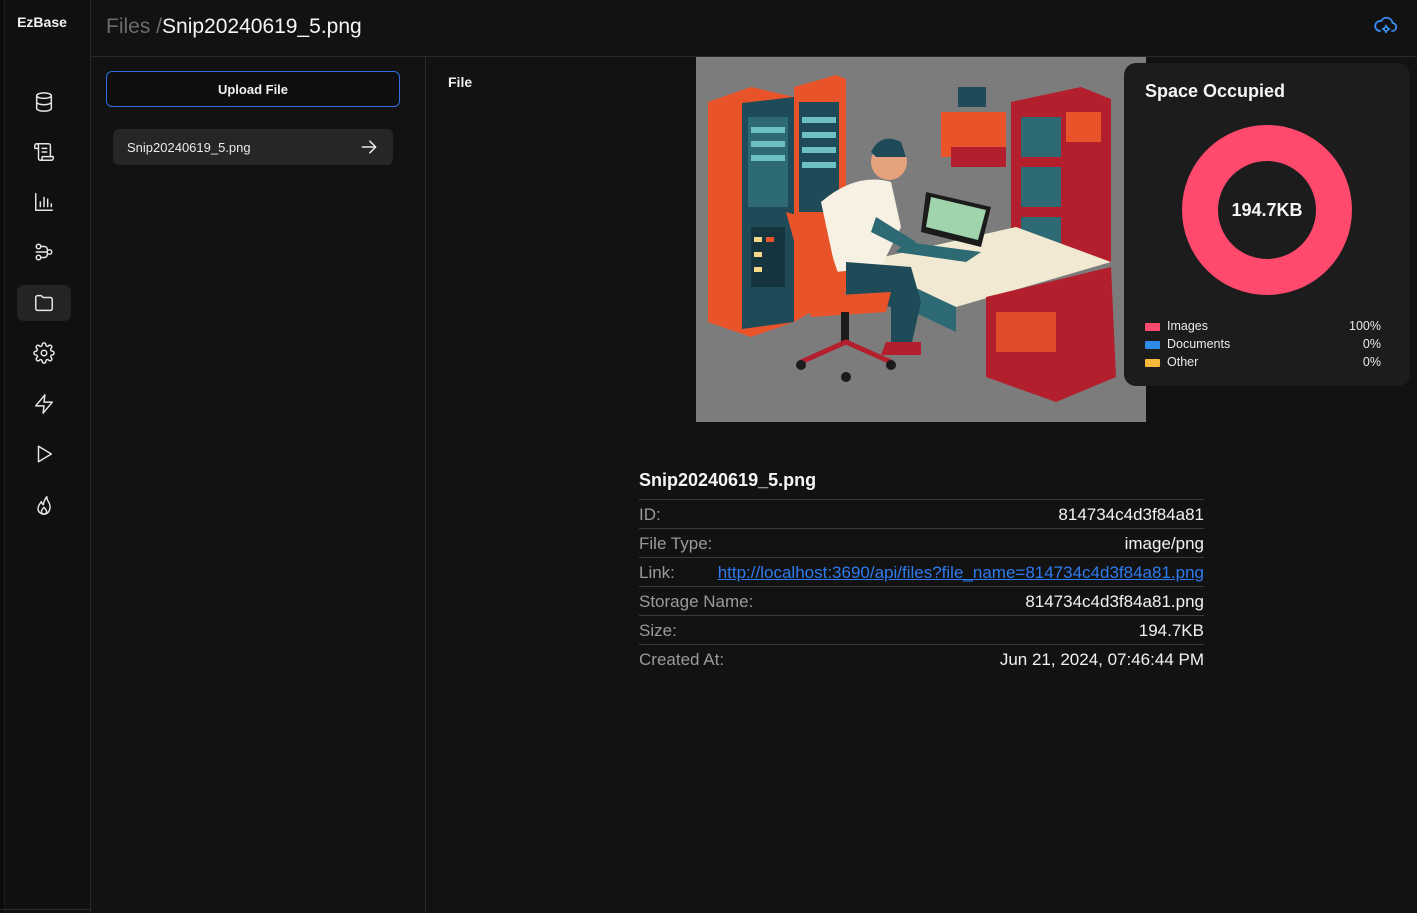 Image resolution: width=1417 pixels, height=913 pixels. What do you see at coordinates (45, 911) in the screenshot?
I see `sidebar-divider` at bounding box center [45, 911].